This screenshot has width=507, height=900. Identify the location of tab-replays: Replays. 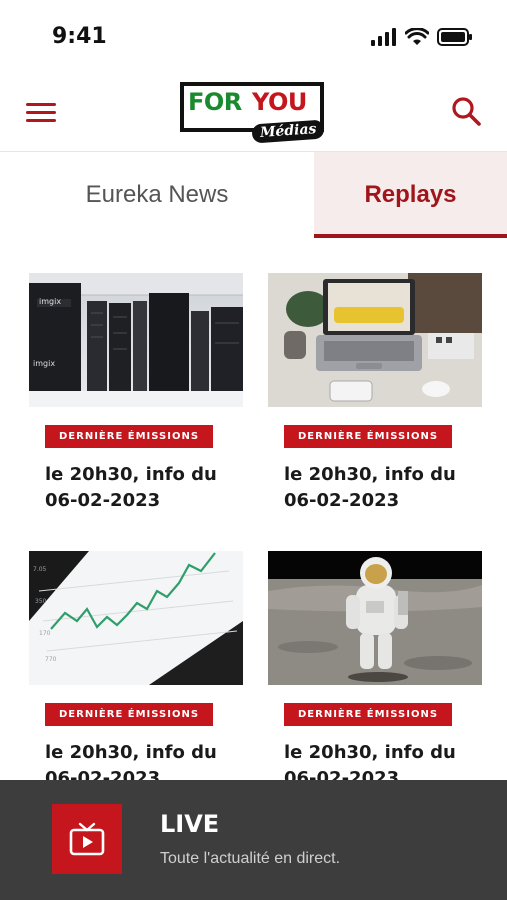
(410, 195).